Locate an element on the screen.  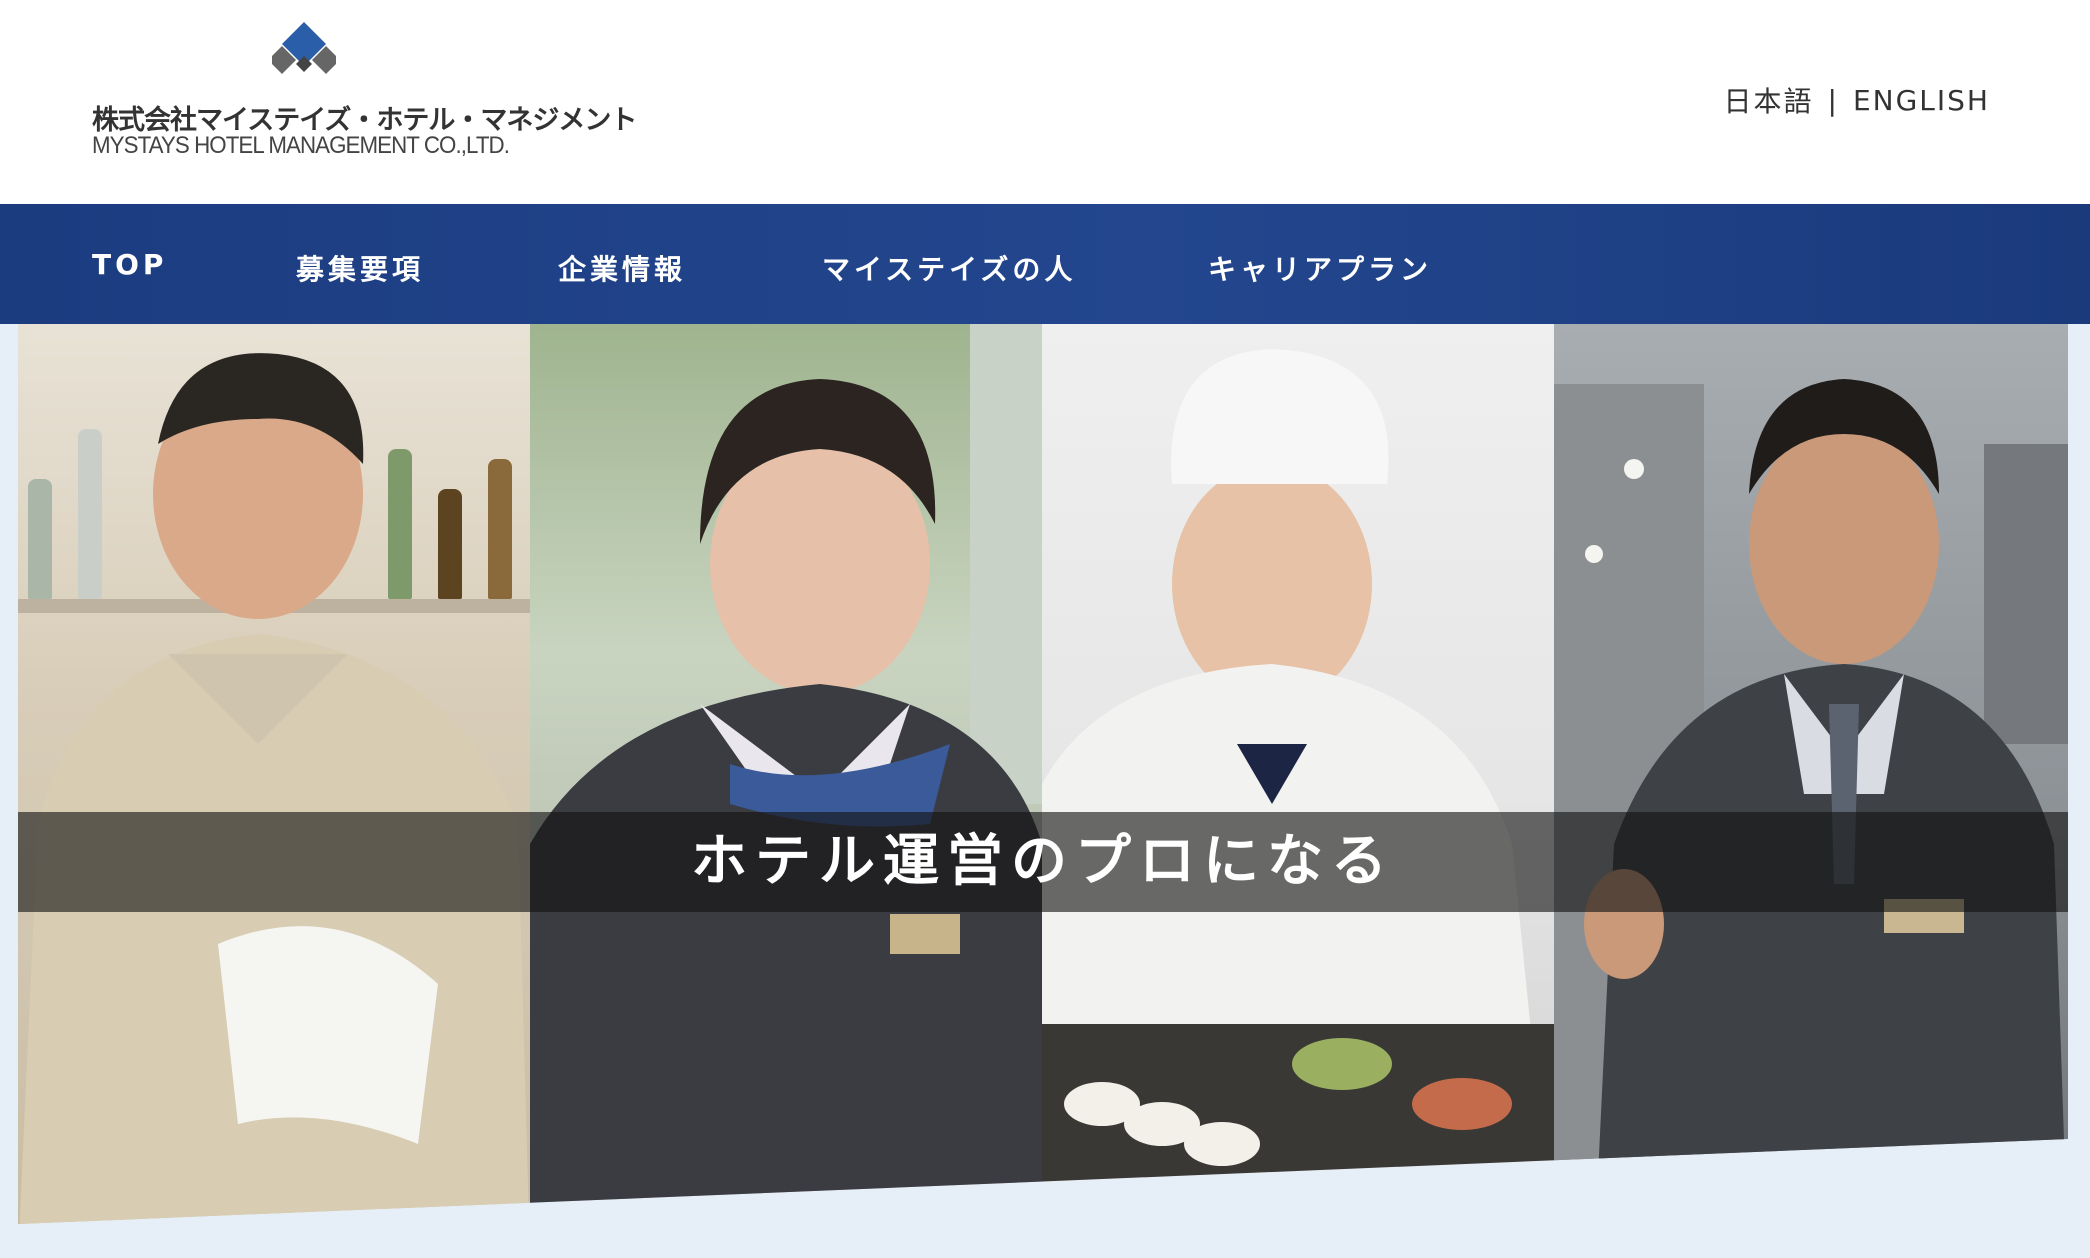
company-name-en: MYSTAYS HOTEL MANAGEMENT CO.,LTD. is located at coordinates (301, 146).